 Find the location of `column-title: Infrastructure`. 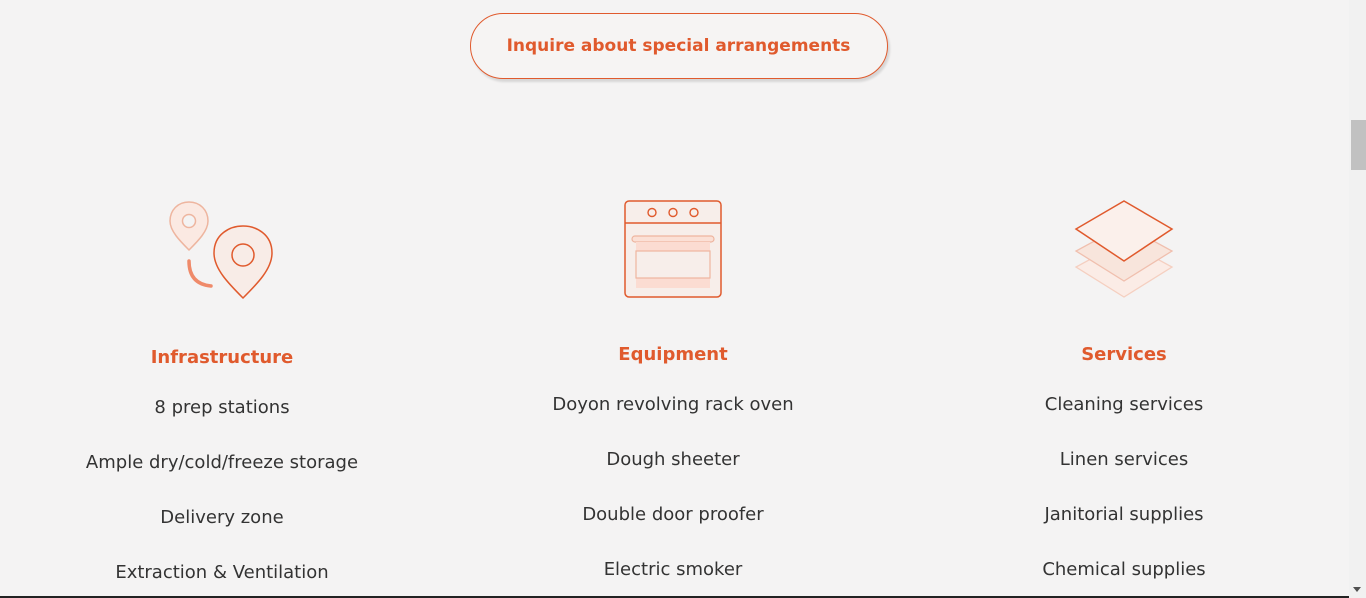

column-title: Infrastructure is located at coordinates (222, 357).